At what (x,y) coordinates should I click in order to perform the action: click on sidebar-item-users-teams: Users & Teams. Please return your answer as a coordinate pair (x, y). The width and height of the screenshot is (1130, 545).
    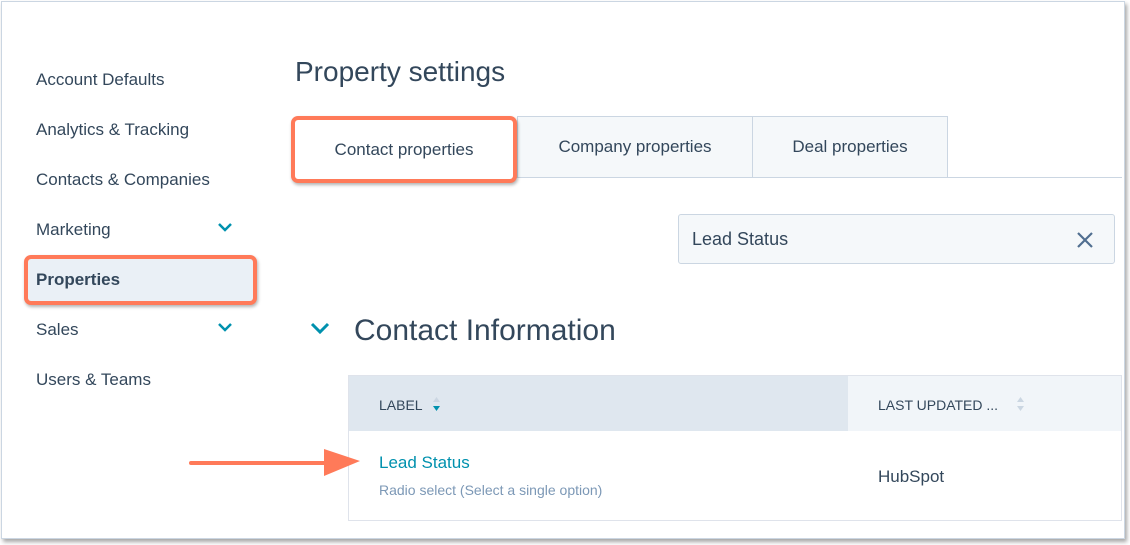
    Looking at the image, I should click on (146, 380).